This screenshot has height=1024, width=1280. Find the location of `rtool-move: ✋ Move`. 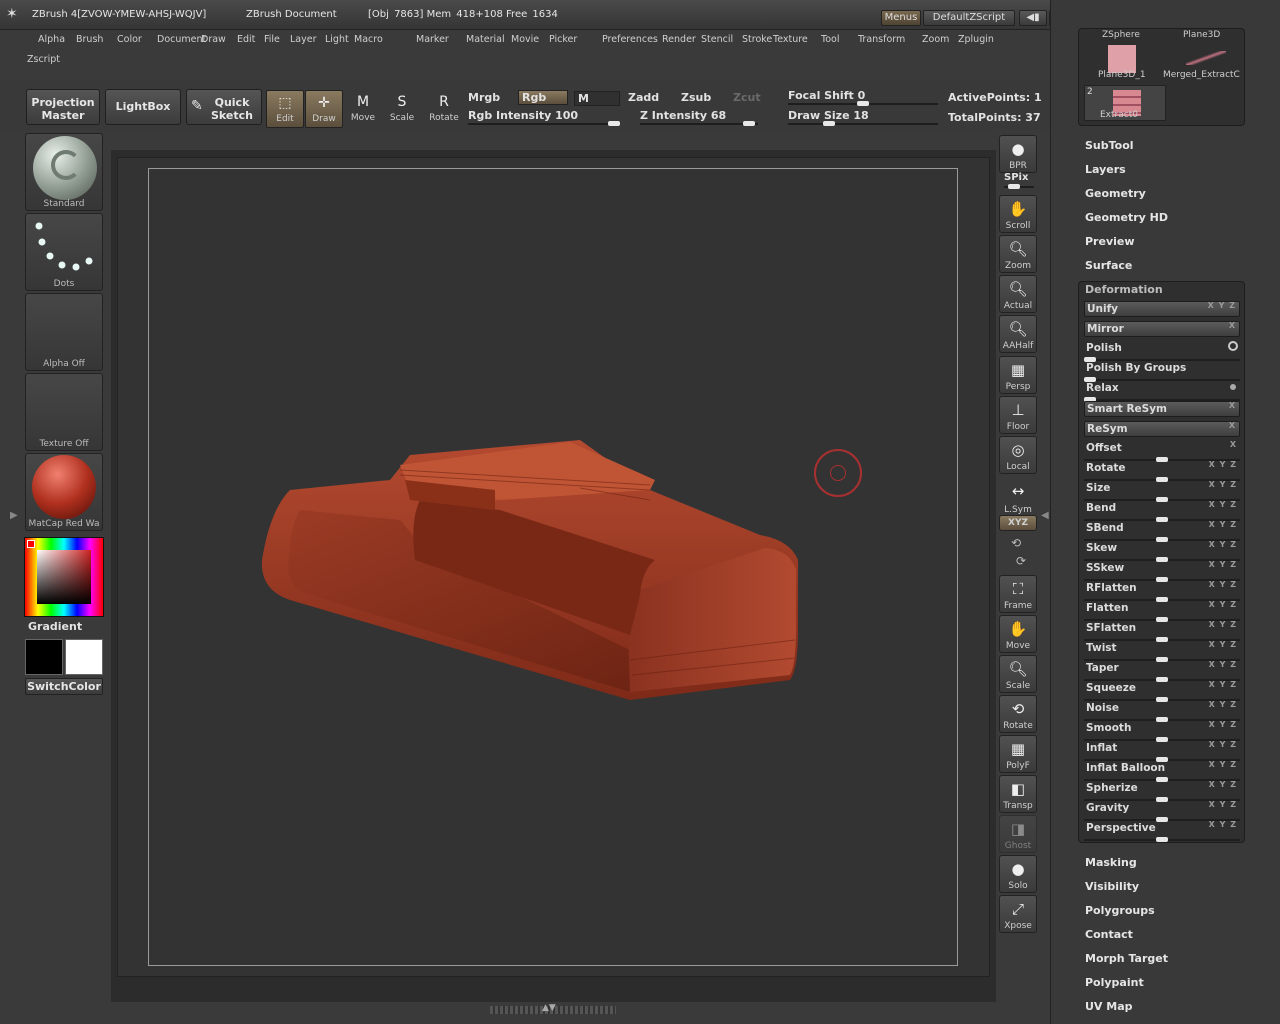

rtool-move: ✋ Move is located at coordinates (1018, 634).